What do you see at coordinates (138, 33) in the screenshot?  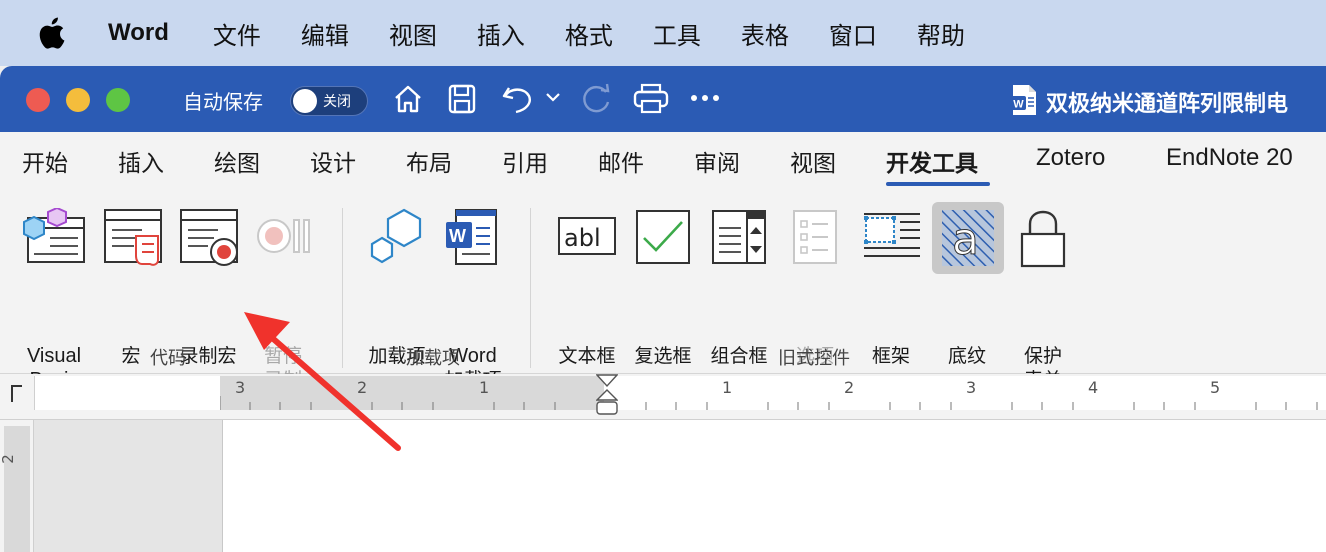 I see `menu-word: Word` at bounding box center [138, 33].